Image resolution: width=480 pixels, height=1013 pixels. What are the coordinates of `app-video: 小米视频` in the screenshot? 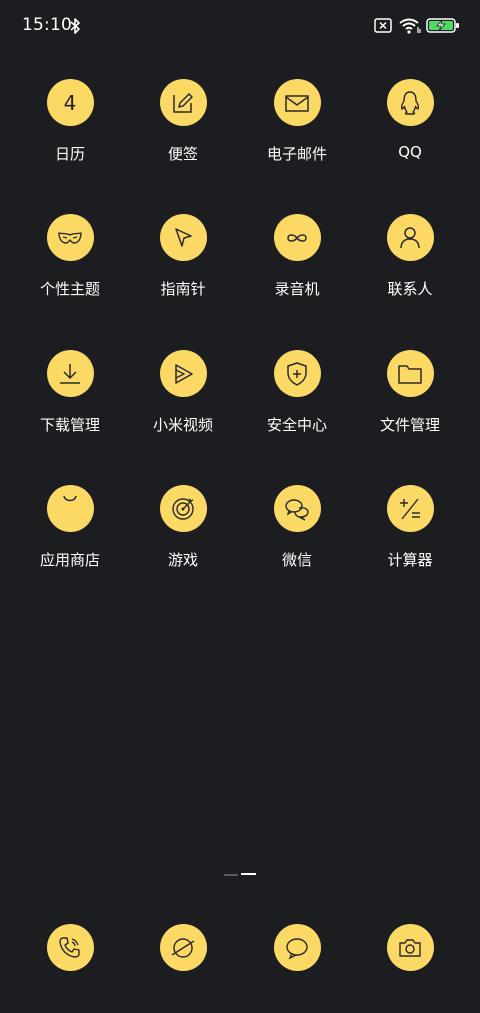 It's located at (183, 405).